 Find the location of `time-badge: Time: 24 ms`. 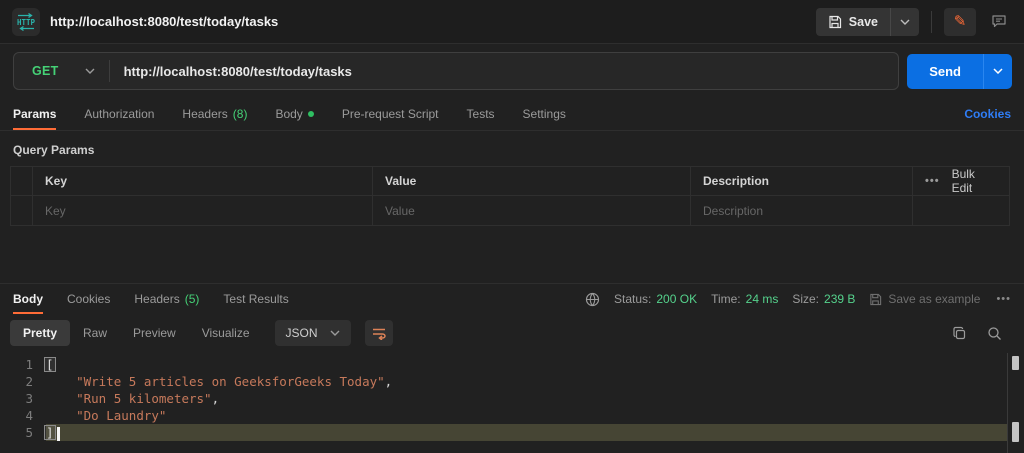

time-badge: Time: 24 ms is located at coordinates (744, 299).